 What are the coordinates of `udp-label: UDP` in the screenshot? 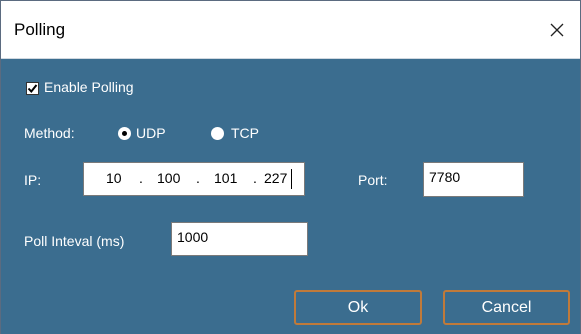 It's located at (151, 133).